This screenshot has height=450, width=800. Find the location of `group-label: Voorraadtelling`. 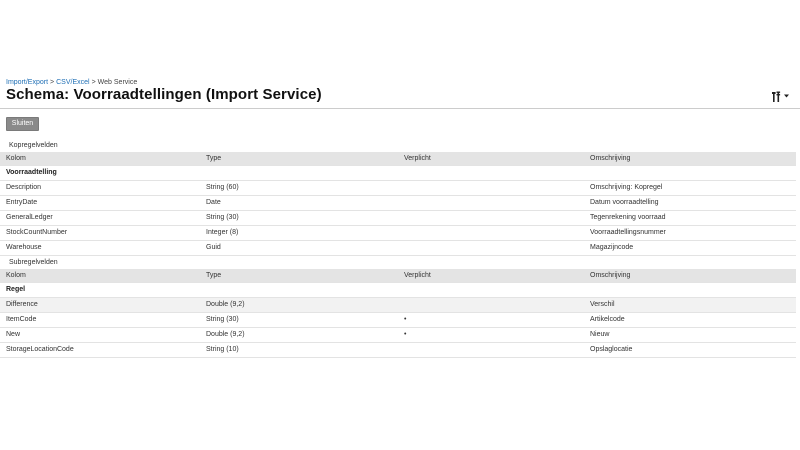

group-label: Voorraadtelling is located at coordinates (398, 173).